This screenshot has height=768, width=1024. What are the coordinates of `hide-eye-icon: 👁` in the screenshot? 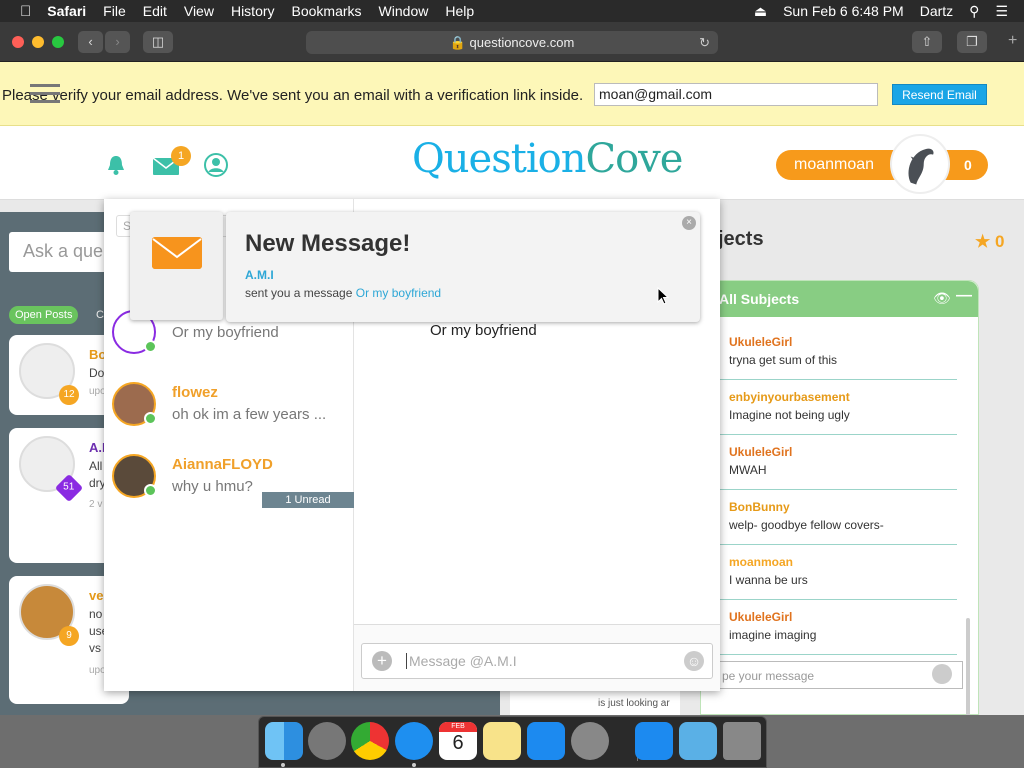 It's located at (942, 298).